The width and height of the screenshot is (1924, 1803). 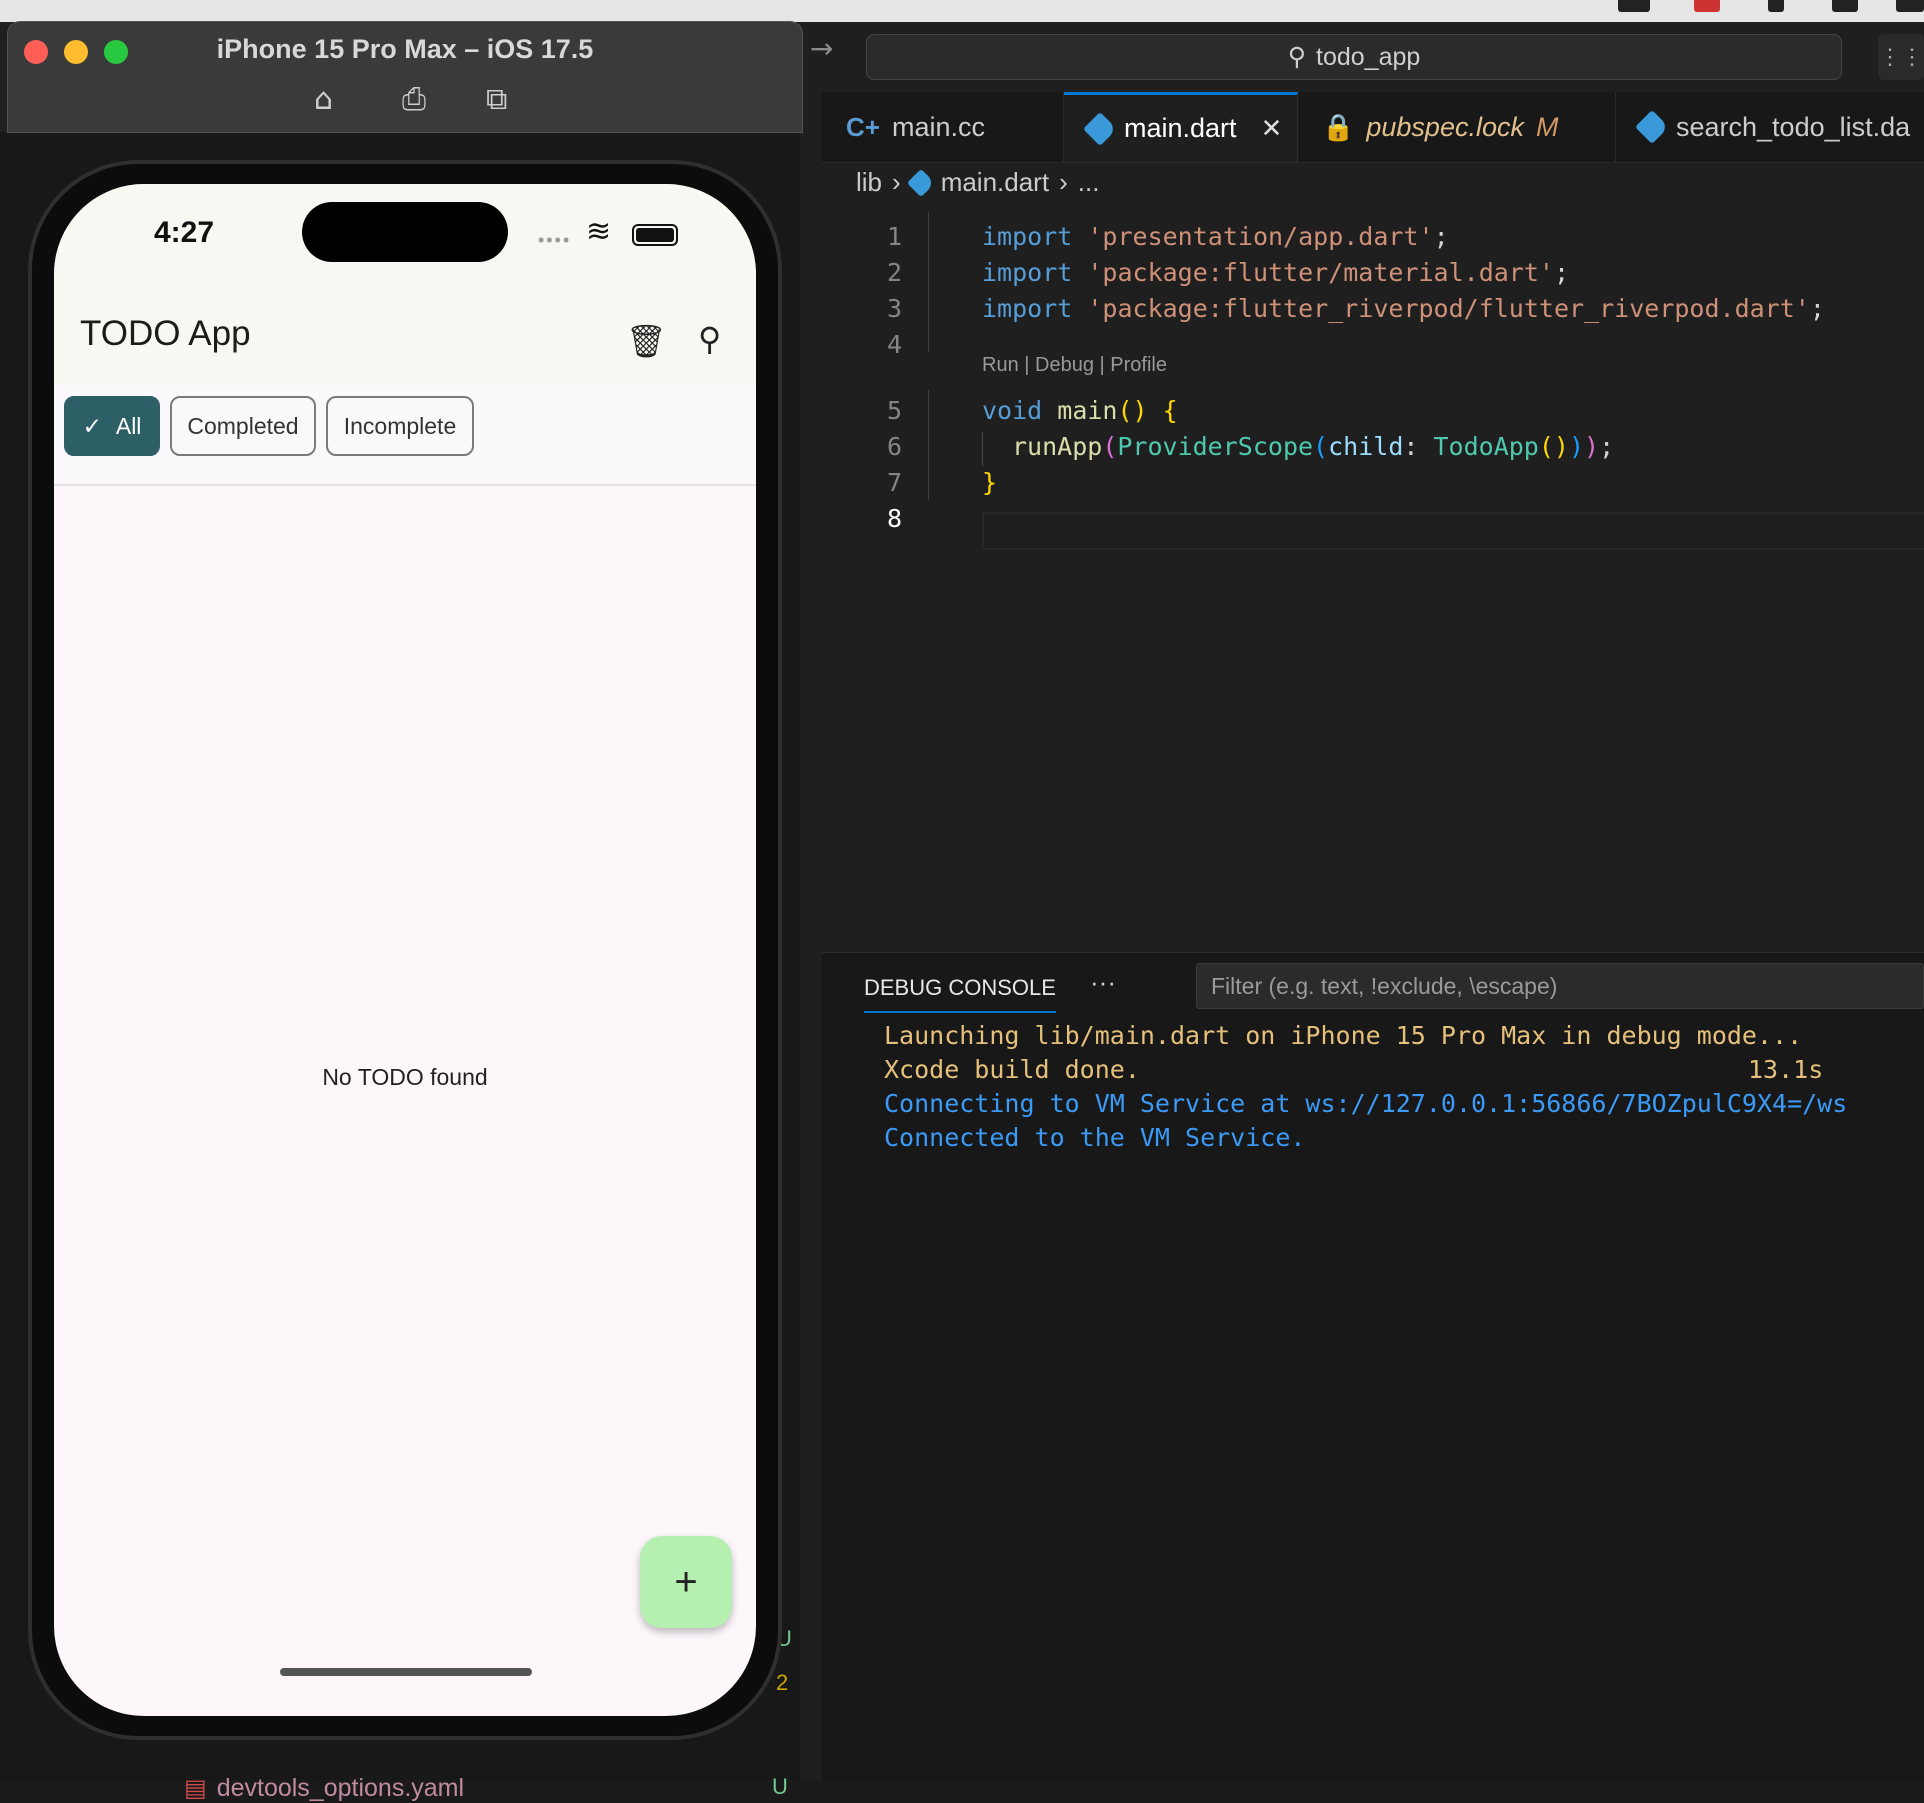 I want to click on tab-main-cc: C+ main.cc, so click(x=943, y=127).